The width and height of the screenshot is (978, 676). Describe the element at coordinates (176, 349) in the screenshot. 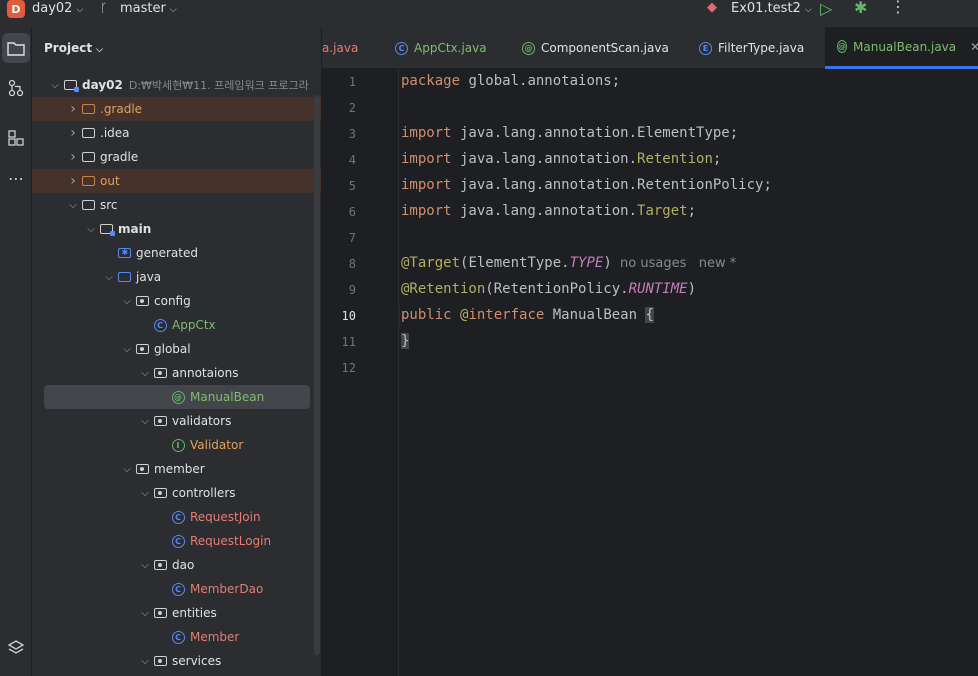

I see `tree-item-global: ⌵ global` at that location.